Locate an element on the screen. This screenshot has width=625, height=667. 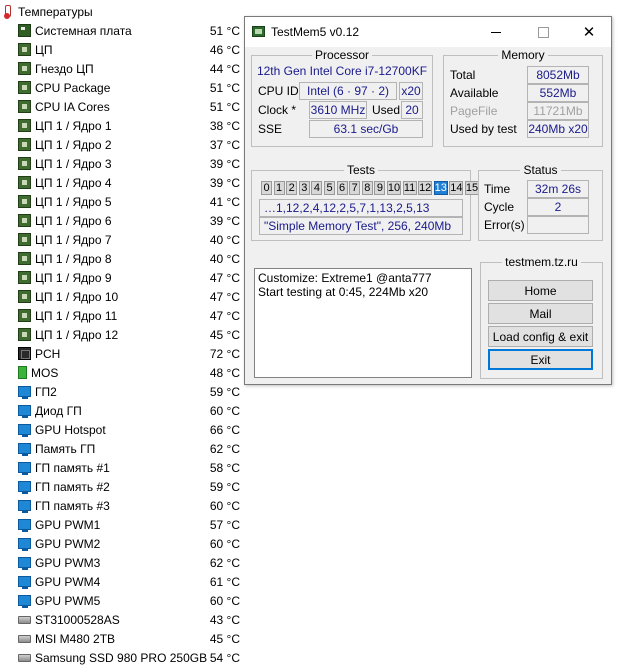
sensor-value: 62 °C is located at coordinates (224, 448).